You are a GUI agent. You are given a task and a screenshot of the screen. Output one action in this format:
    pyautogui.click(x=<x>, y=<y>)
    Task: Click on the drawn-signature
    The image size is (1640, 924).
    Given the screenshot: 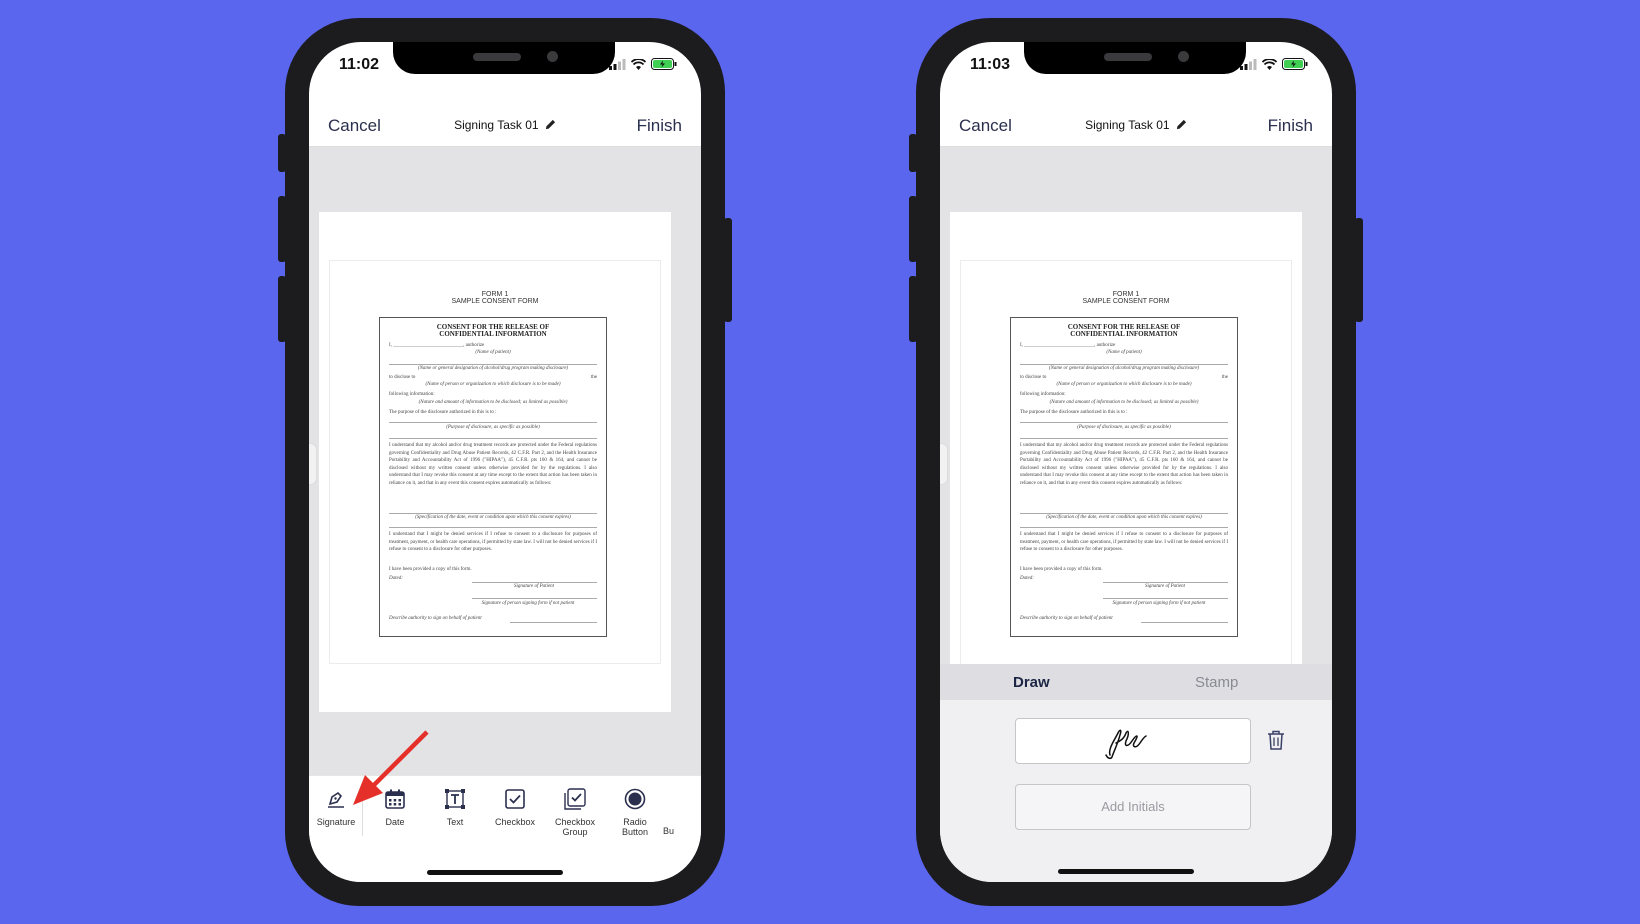 What is the action you would take?
    pyautogui.click(x=1126, y=744)
    